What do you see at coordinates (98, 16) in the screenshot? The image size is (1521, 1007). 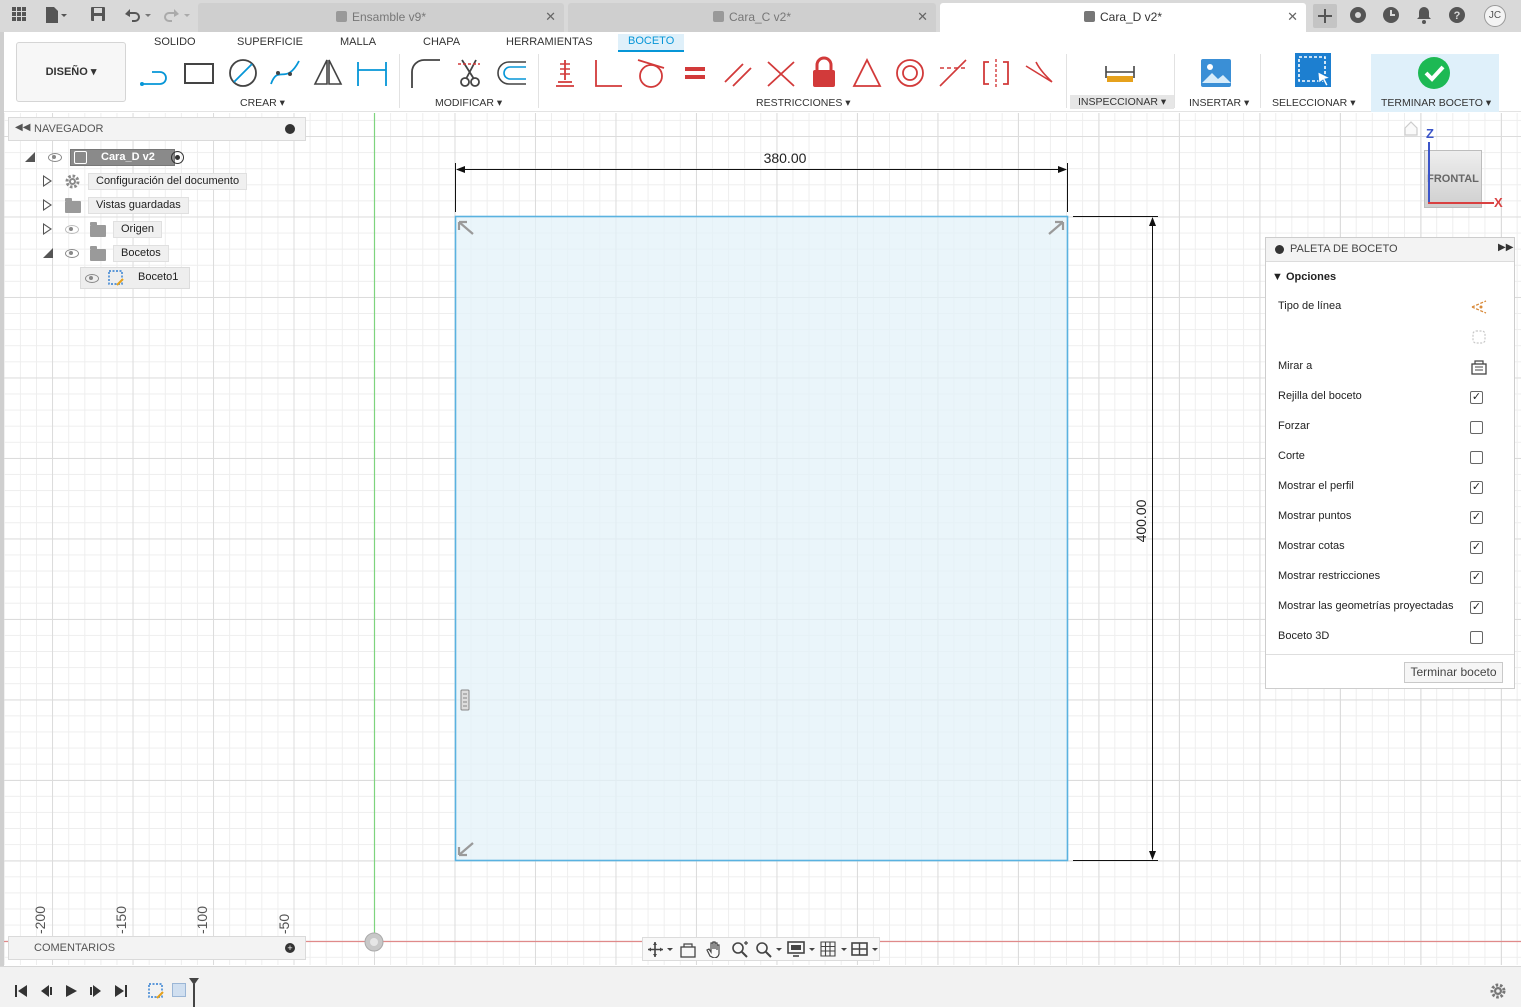 I see `save-icon` at bounding box center [98, 16].